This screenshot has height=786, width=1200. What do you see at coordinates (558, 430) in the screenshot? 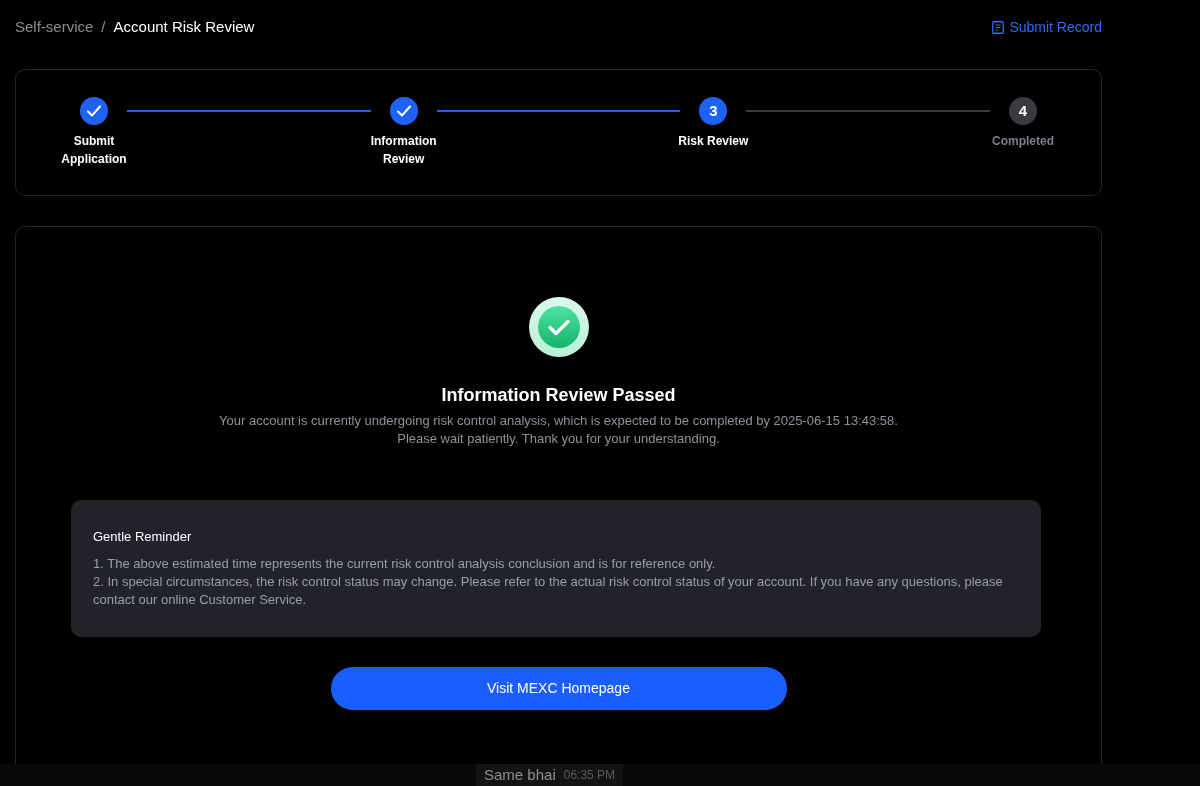
I see `result-description: Your account is currently undergoing risk control analysis, which is expected to be completed by 2025-06-15 13:43:58. Please wait patiently. Thank you for your understanding.` at bounding box center [558, 430].